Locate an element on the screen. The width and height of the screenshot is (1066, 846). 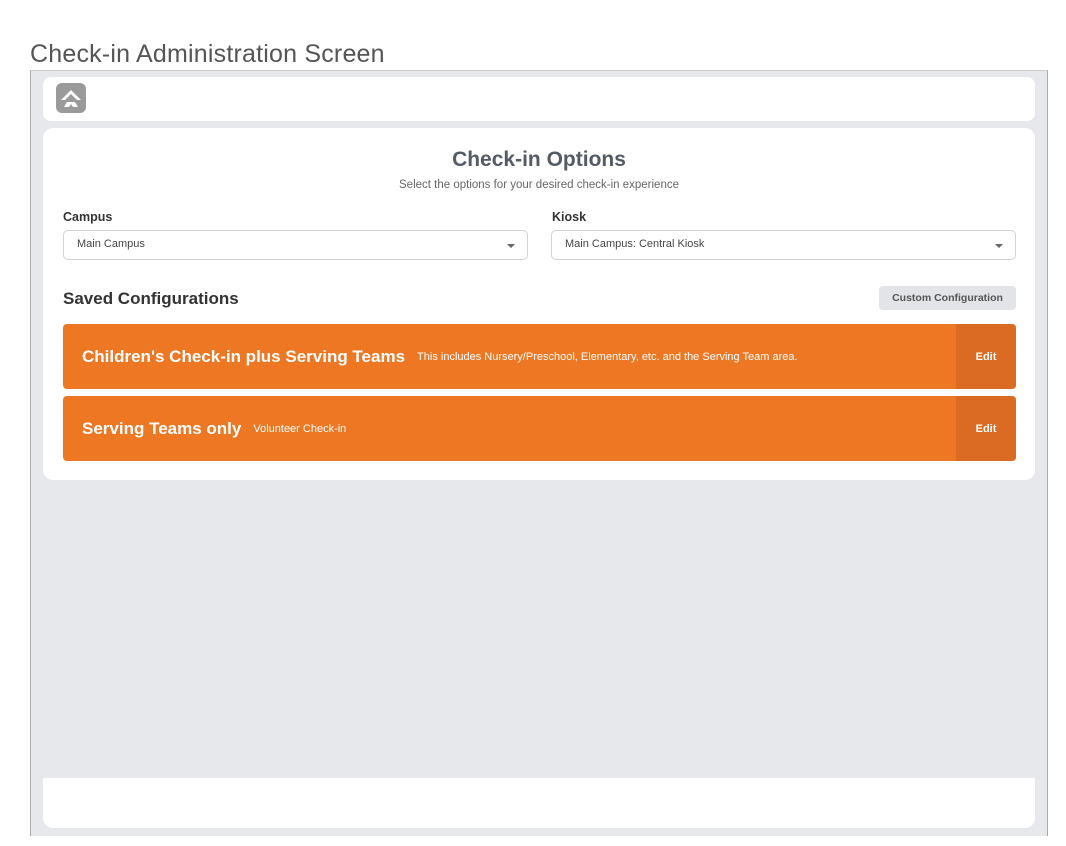
saved-configurations-heading: Saved Configurations is located at coordinates (151, 298).